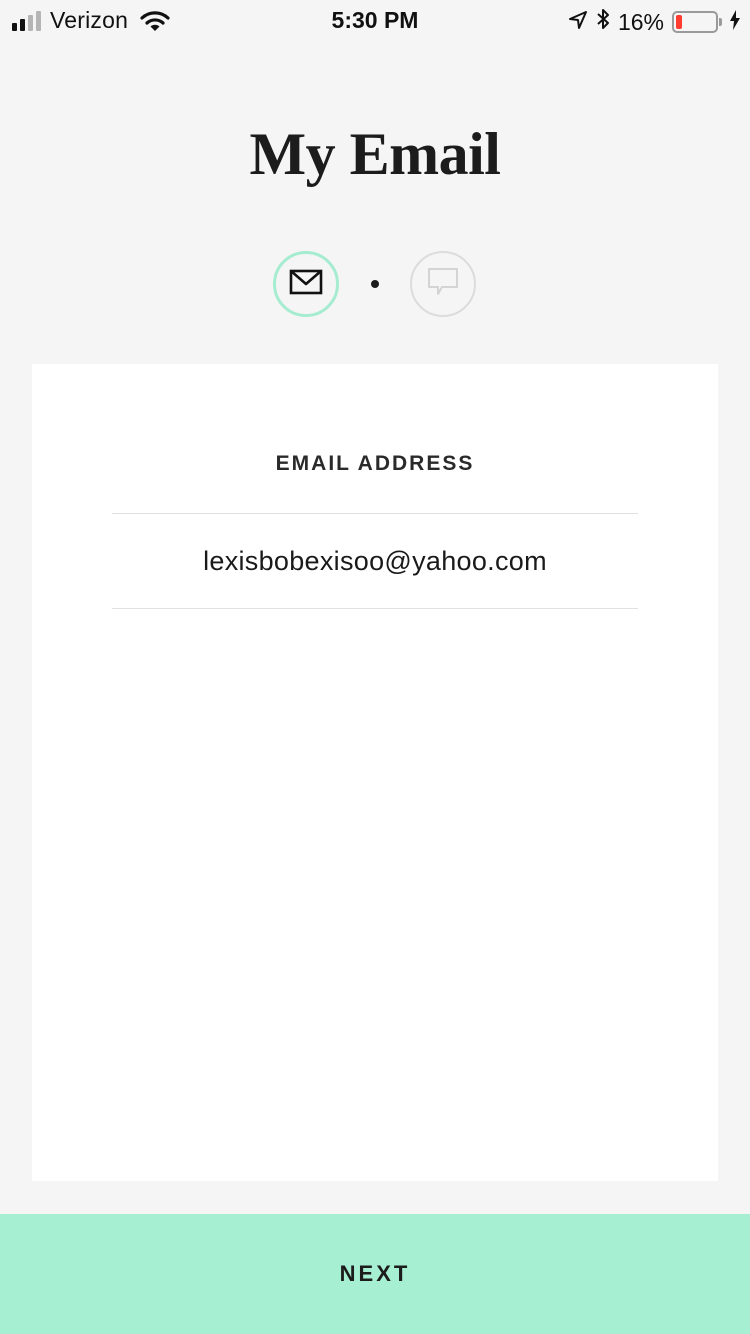 Image resolution: width=750 pixels, height=1334 pixels. Describe the element at coordinates (603, 22) in the screenshot. I see `bluetooth-icon` at that location.